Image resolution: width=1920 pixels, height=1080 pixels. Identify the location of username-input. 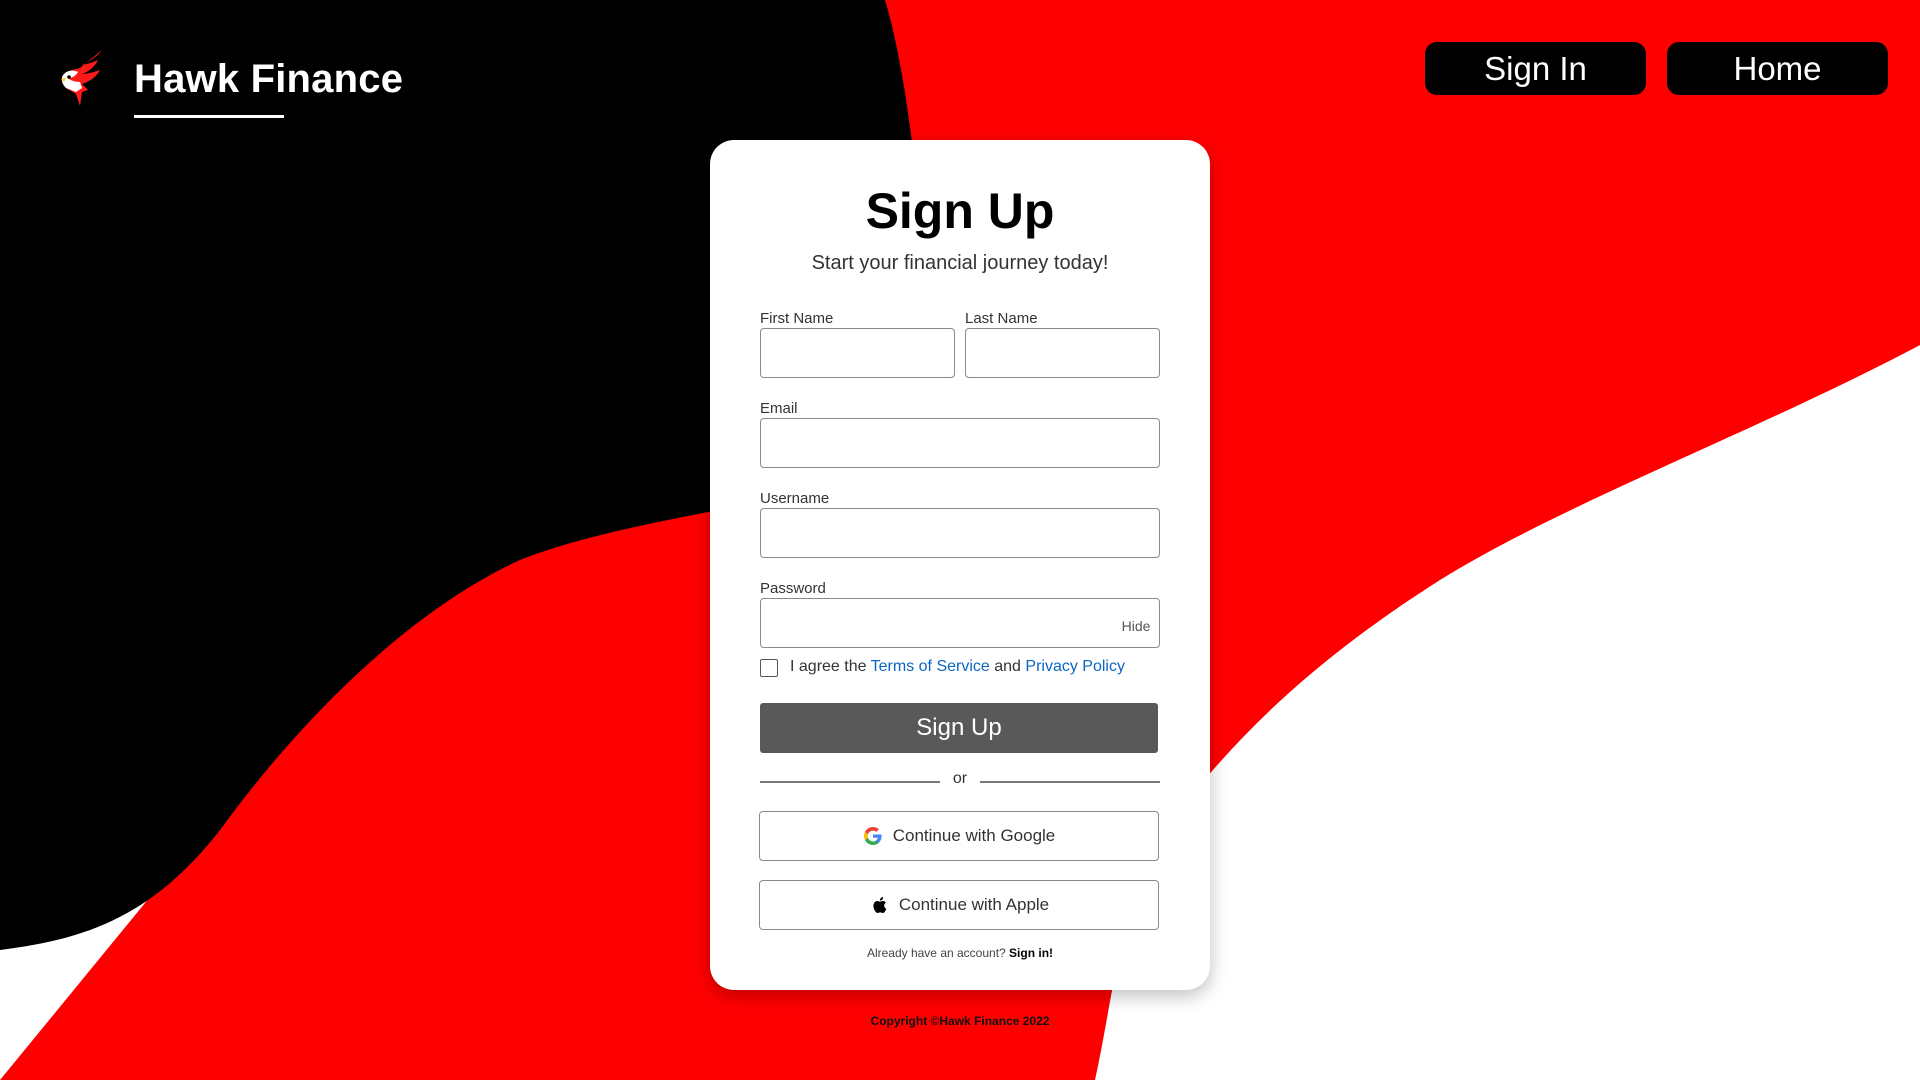
(960, 533).